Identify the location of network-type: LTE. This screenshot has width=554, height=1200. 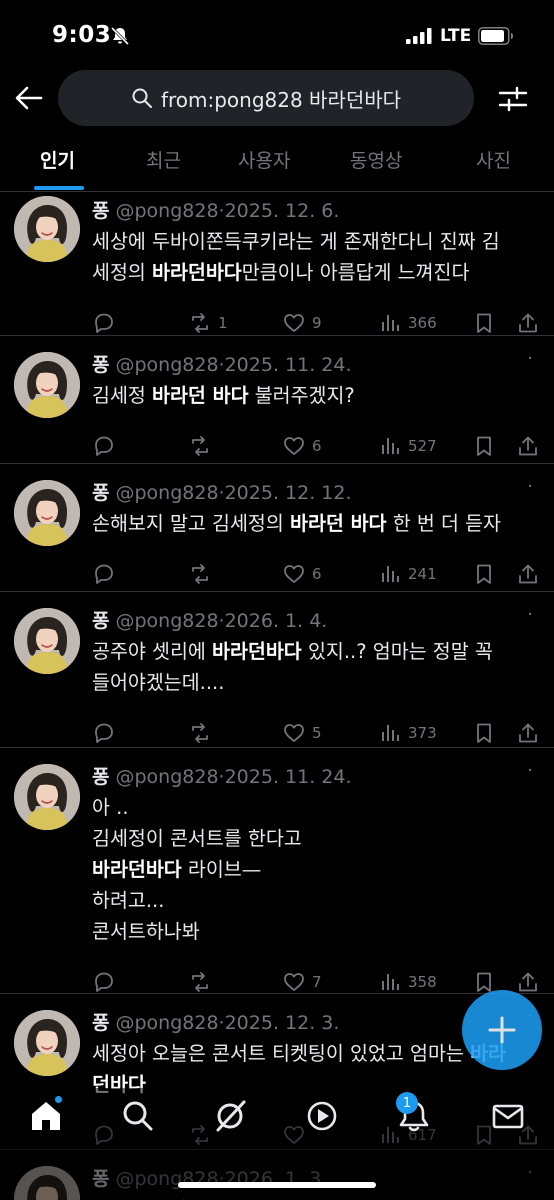
(456, 36).